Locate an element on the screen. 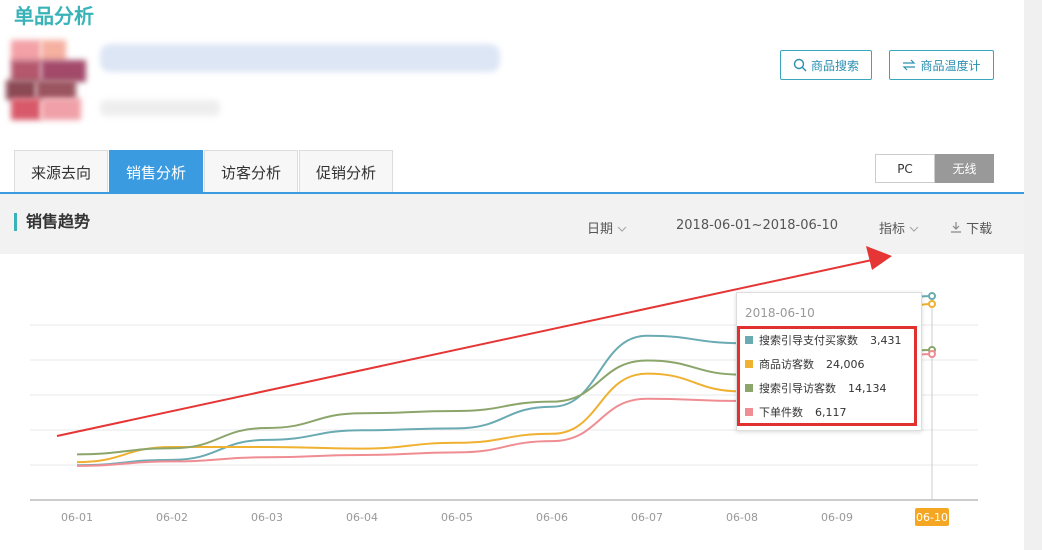 This screenshot has height=550, width=1042. download-button: 下载 is located at coordinates (971, 227).